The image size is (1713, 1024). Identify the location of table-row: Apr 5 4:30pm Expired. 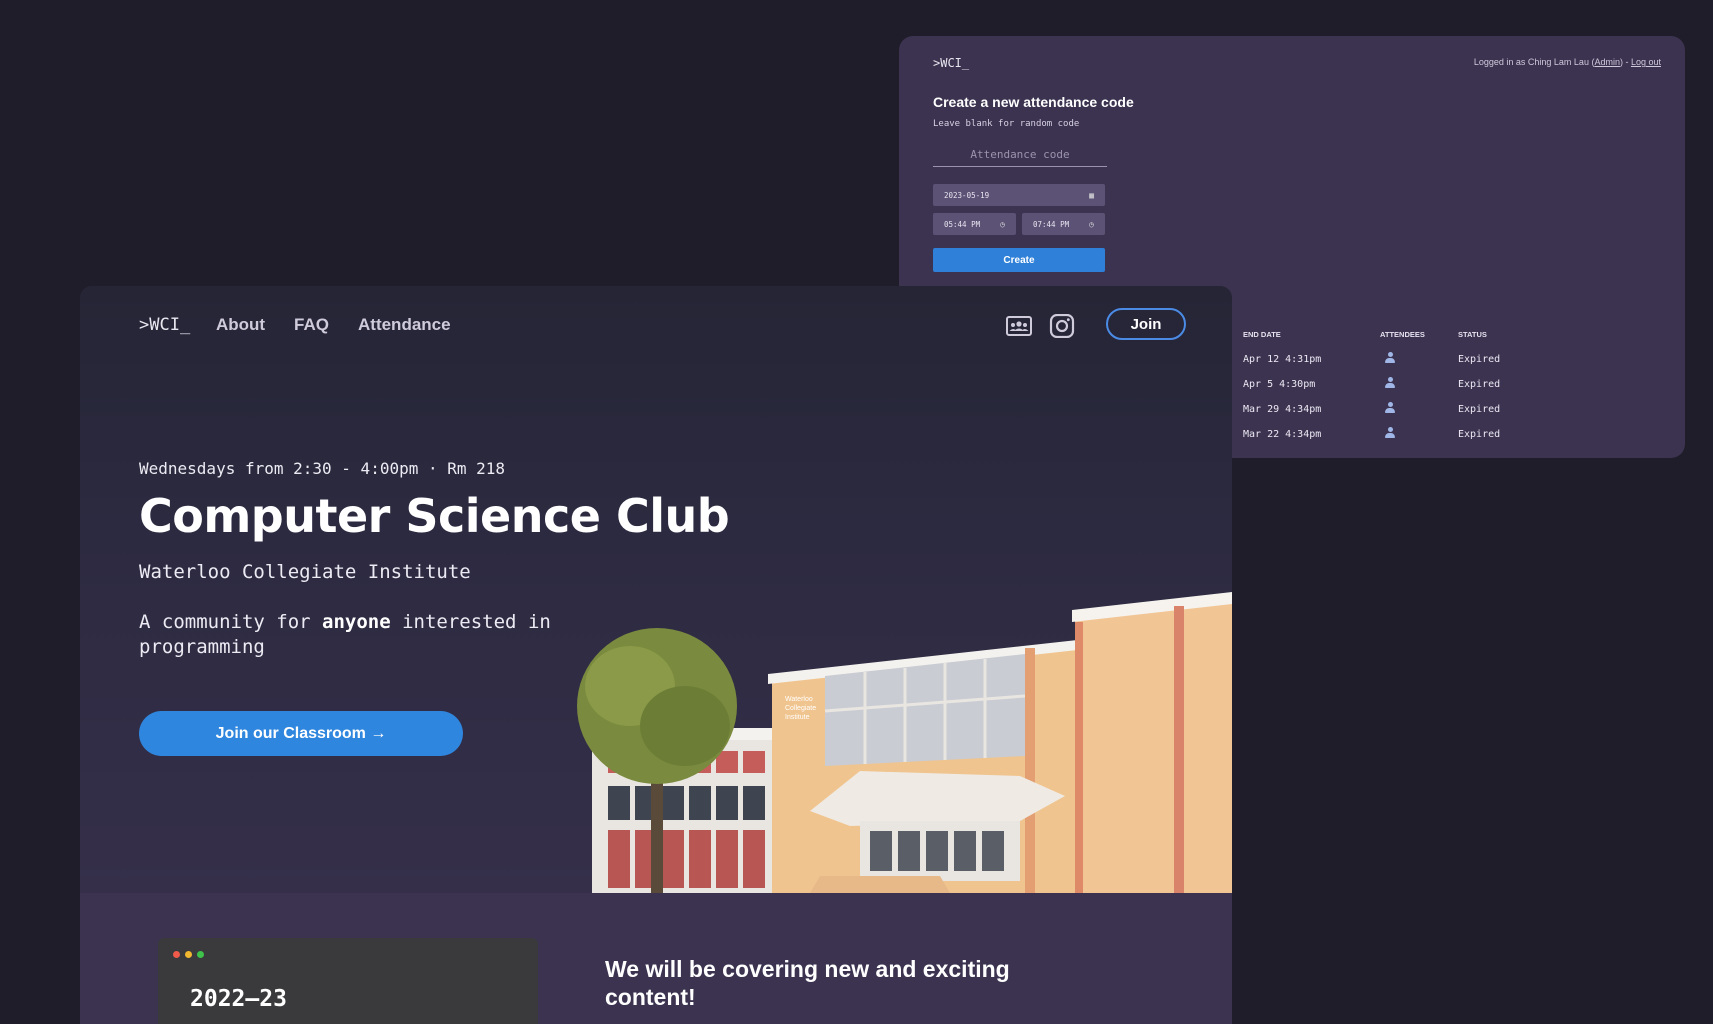
(1390, 384).